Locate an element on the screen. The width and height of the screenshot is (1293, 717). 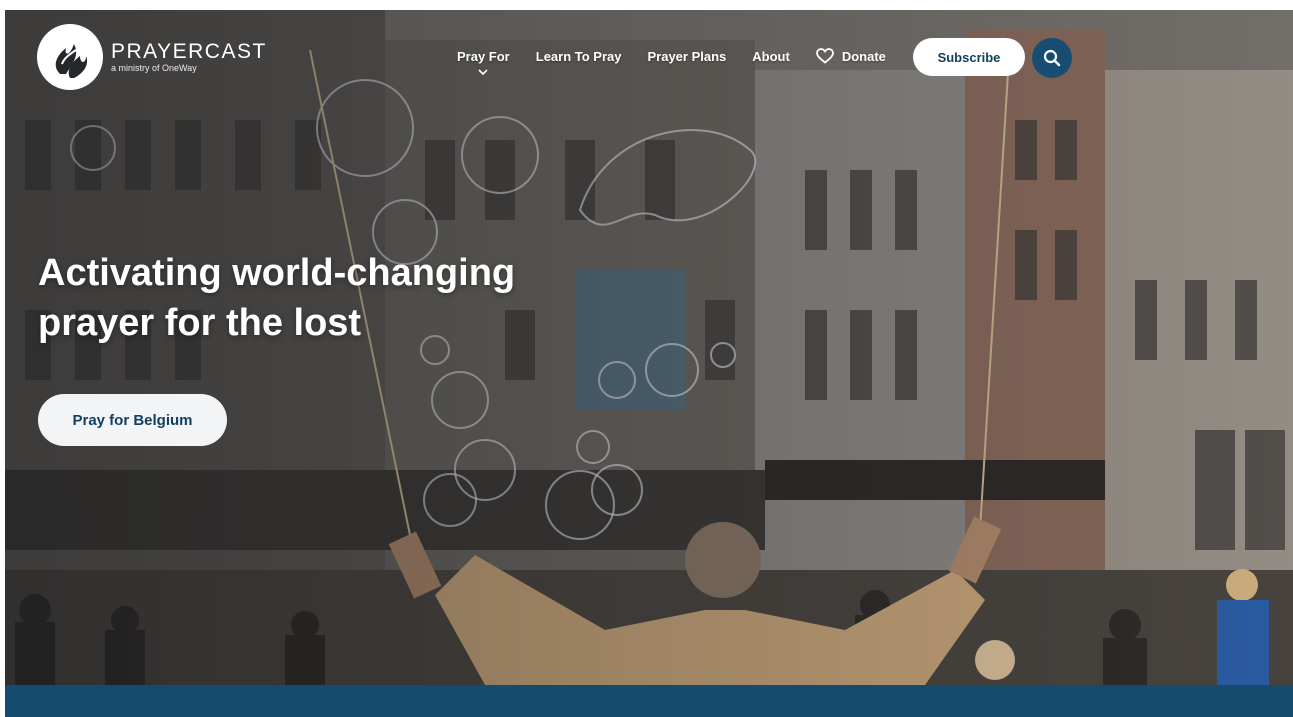
pray-for-country-button: Pray for Belgium is located at coordinates (132, 420).